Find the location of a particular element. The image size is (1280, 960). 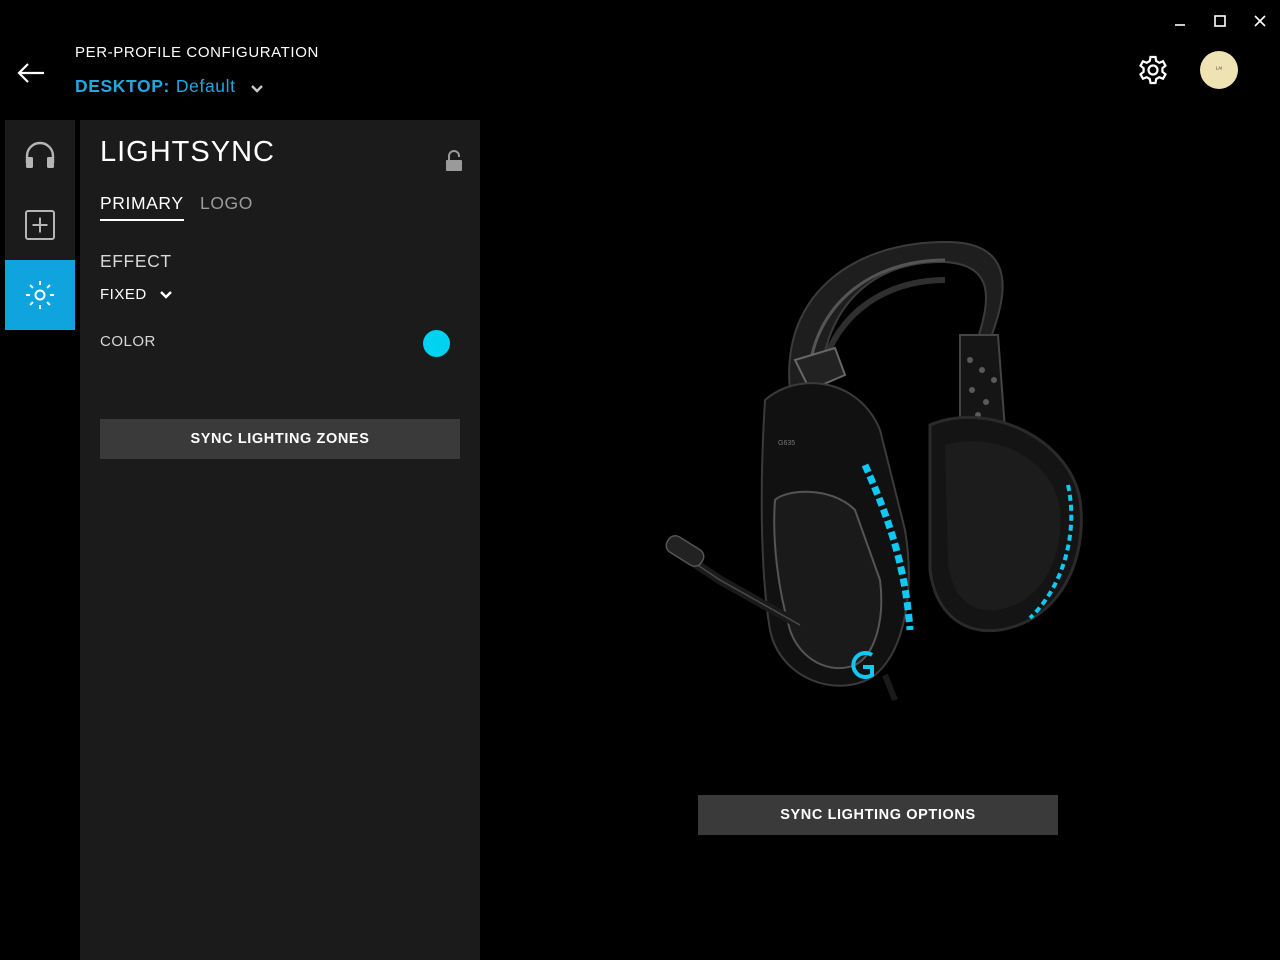

effect-value: FIXED is located at coordinates (123, 294).